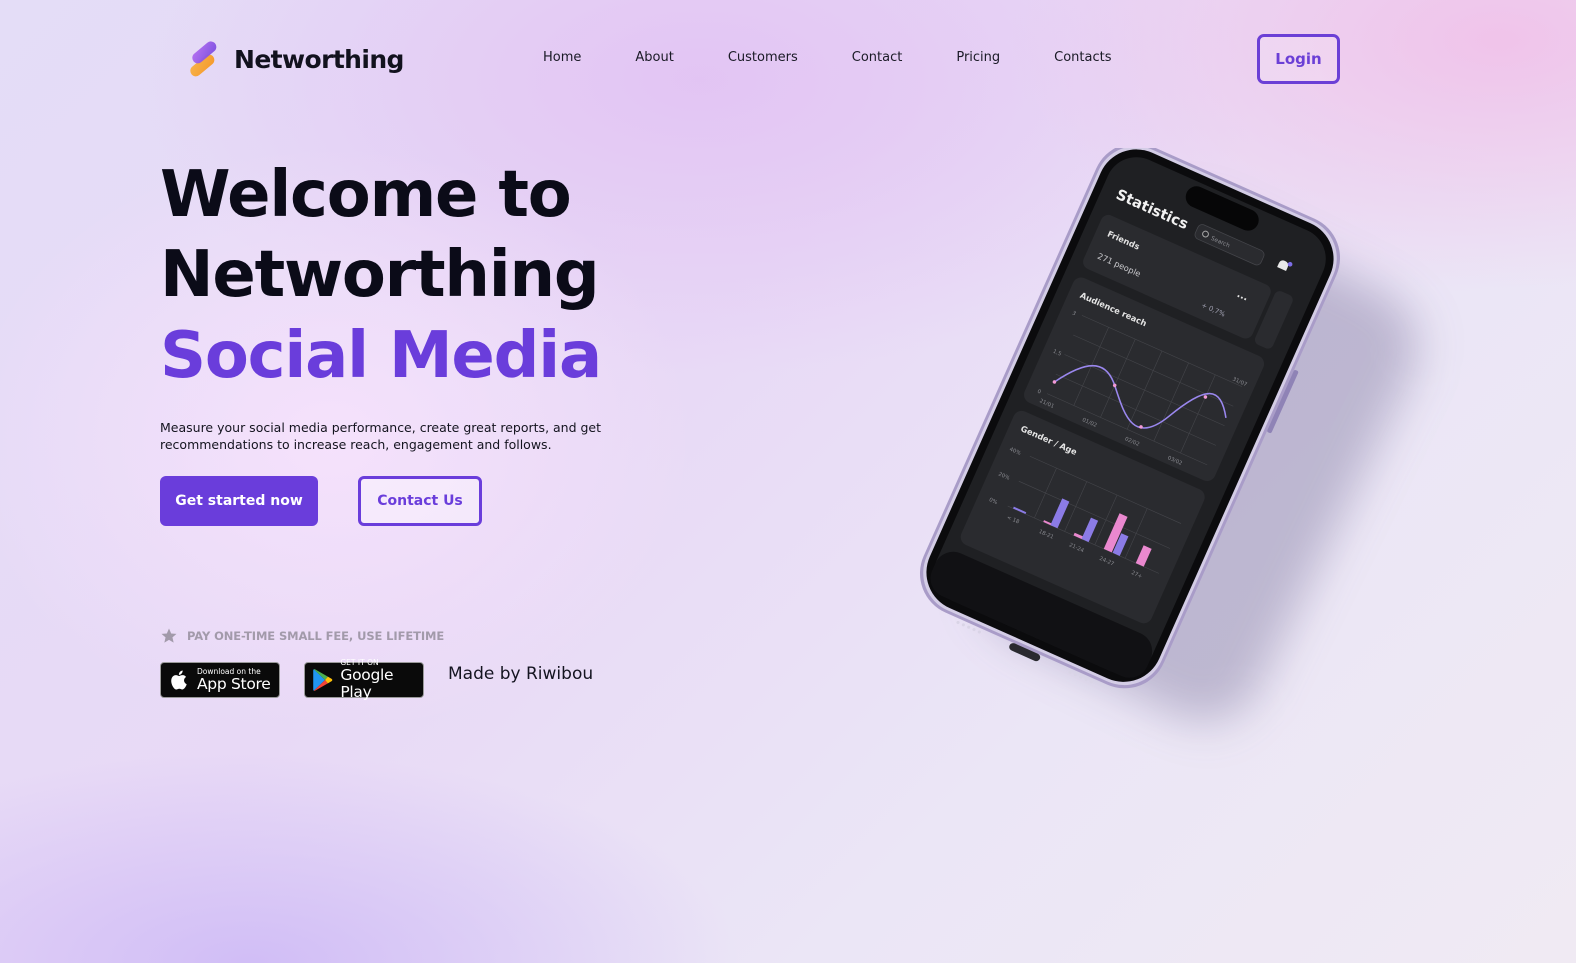 The width and height of the screenshot is (1576, 963). Describe the element at coordinates (319, 59) in the screenshot. I see `brand-name: Networthing` at that location.